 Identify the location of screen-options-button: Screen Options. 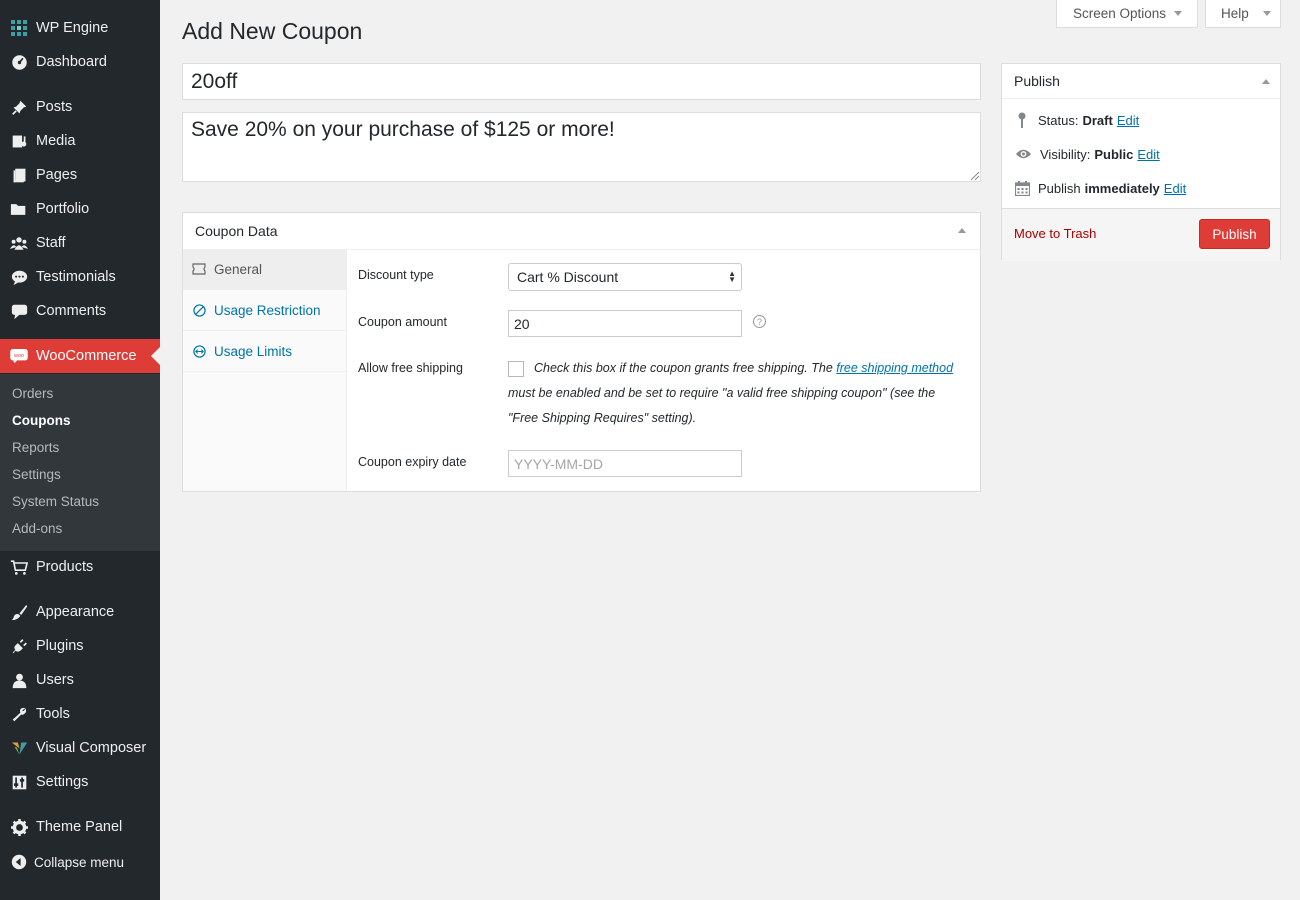
(1127, 14).